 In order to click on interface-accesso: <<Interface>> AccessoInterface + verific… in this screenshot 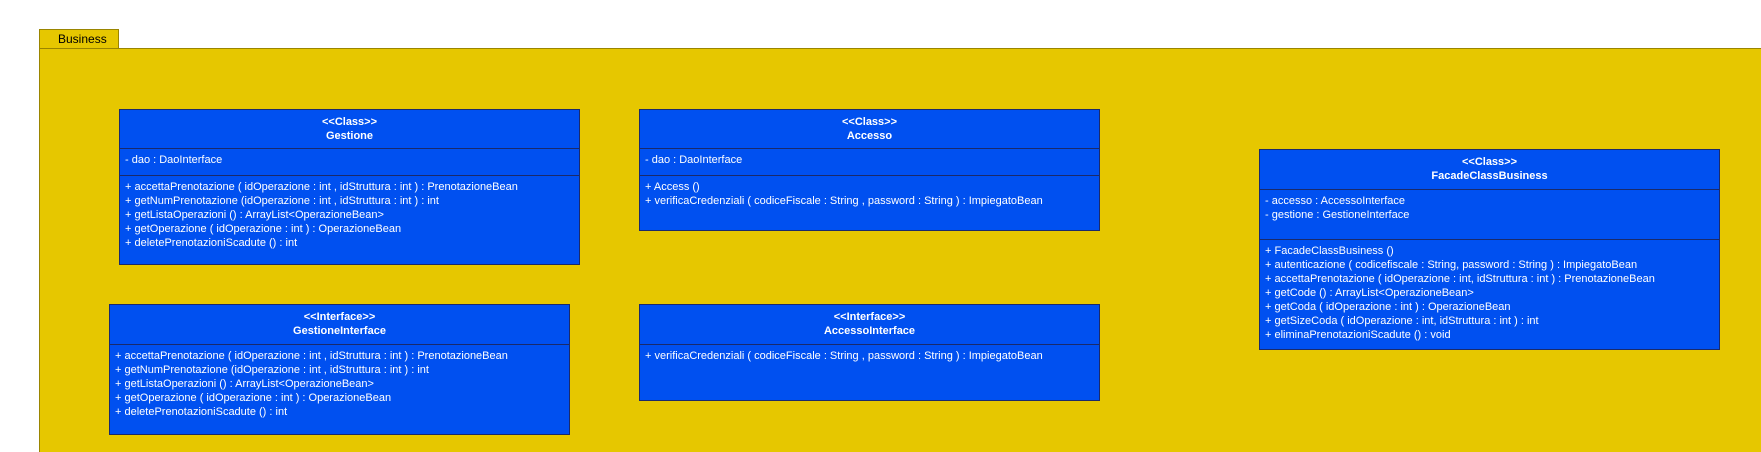, I will do `click(869, 352)`.